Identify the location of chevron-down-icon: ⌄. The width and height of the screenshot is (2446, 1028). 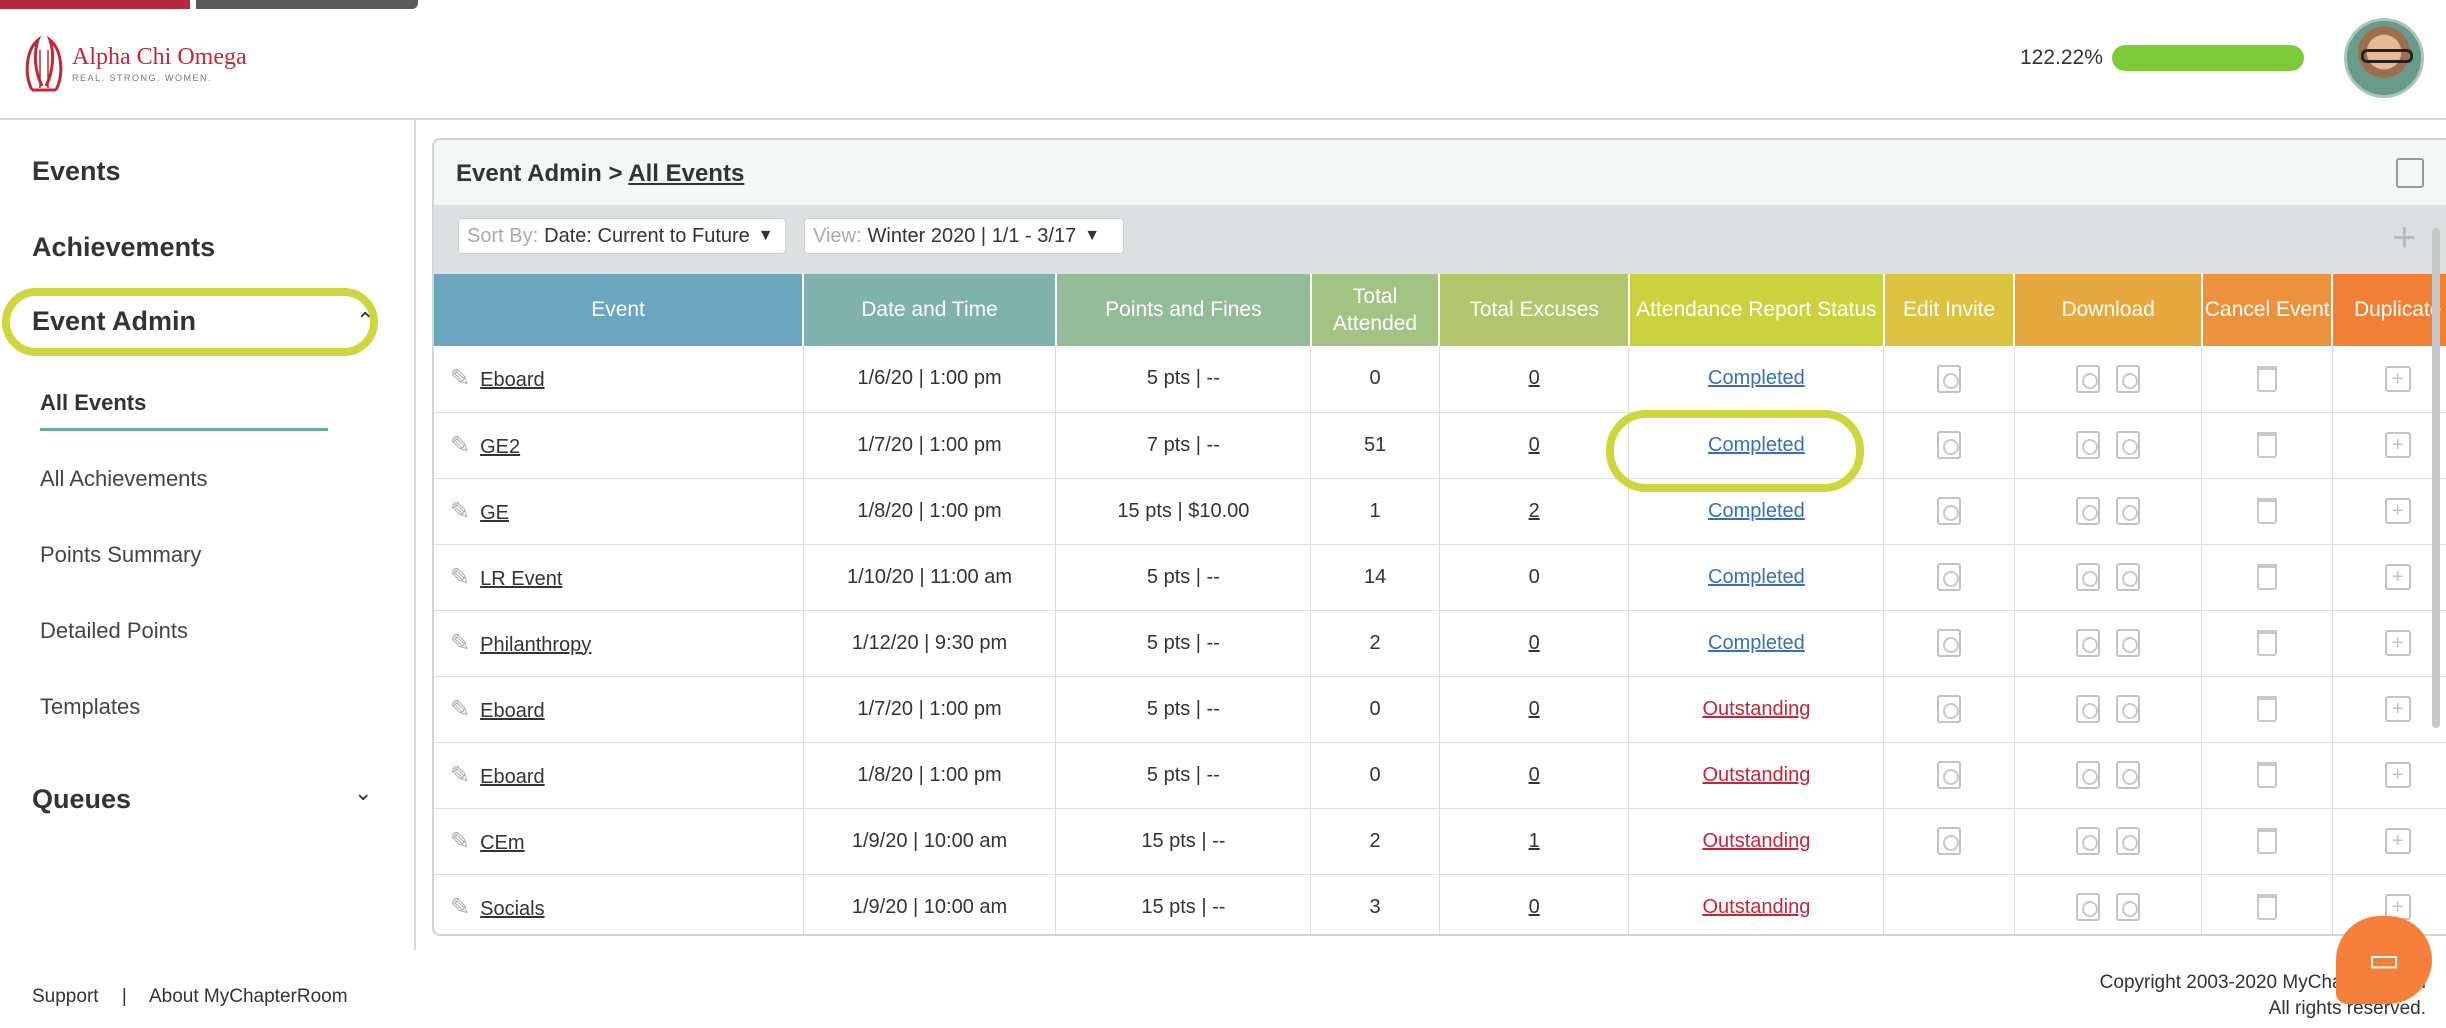
(363, 793).